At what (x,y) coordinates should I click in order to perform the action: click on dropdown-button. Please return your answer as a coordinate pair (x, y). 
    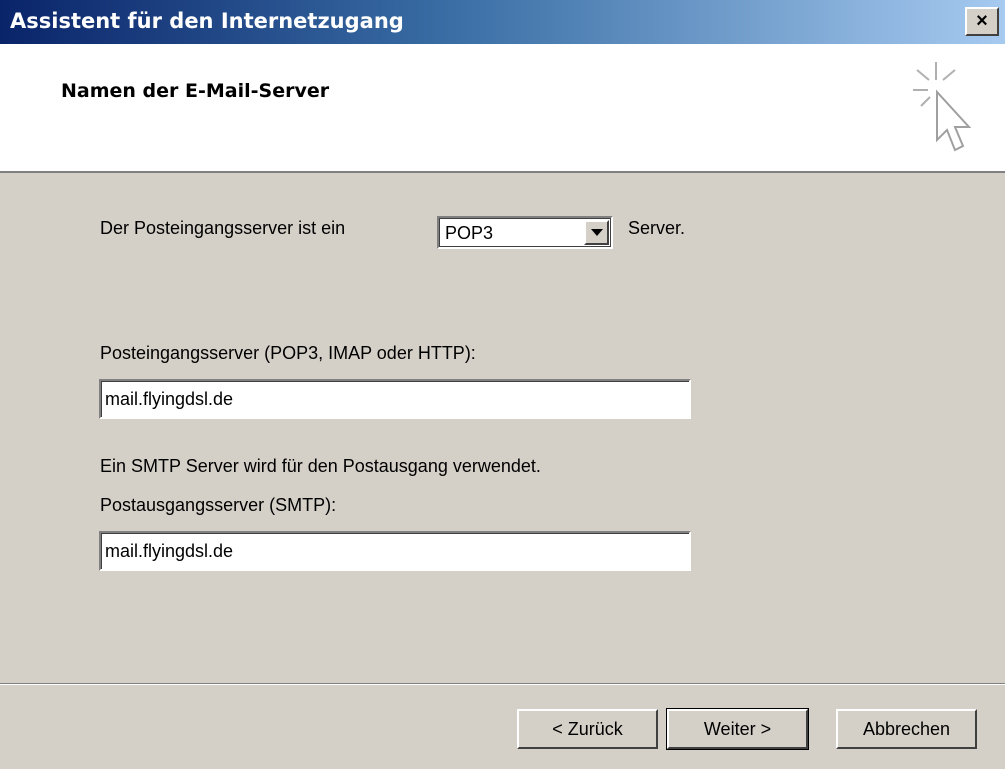
    Looking at the image, I should click on (596, 232).